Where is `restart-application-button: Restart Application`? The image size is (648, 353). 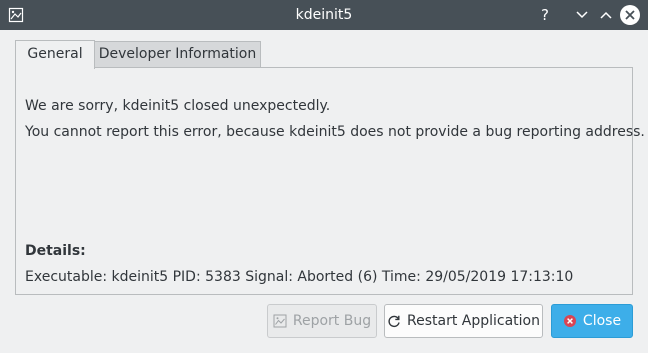
restart-application-button: Restart Application is located at coordinates (463, 321).